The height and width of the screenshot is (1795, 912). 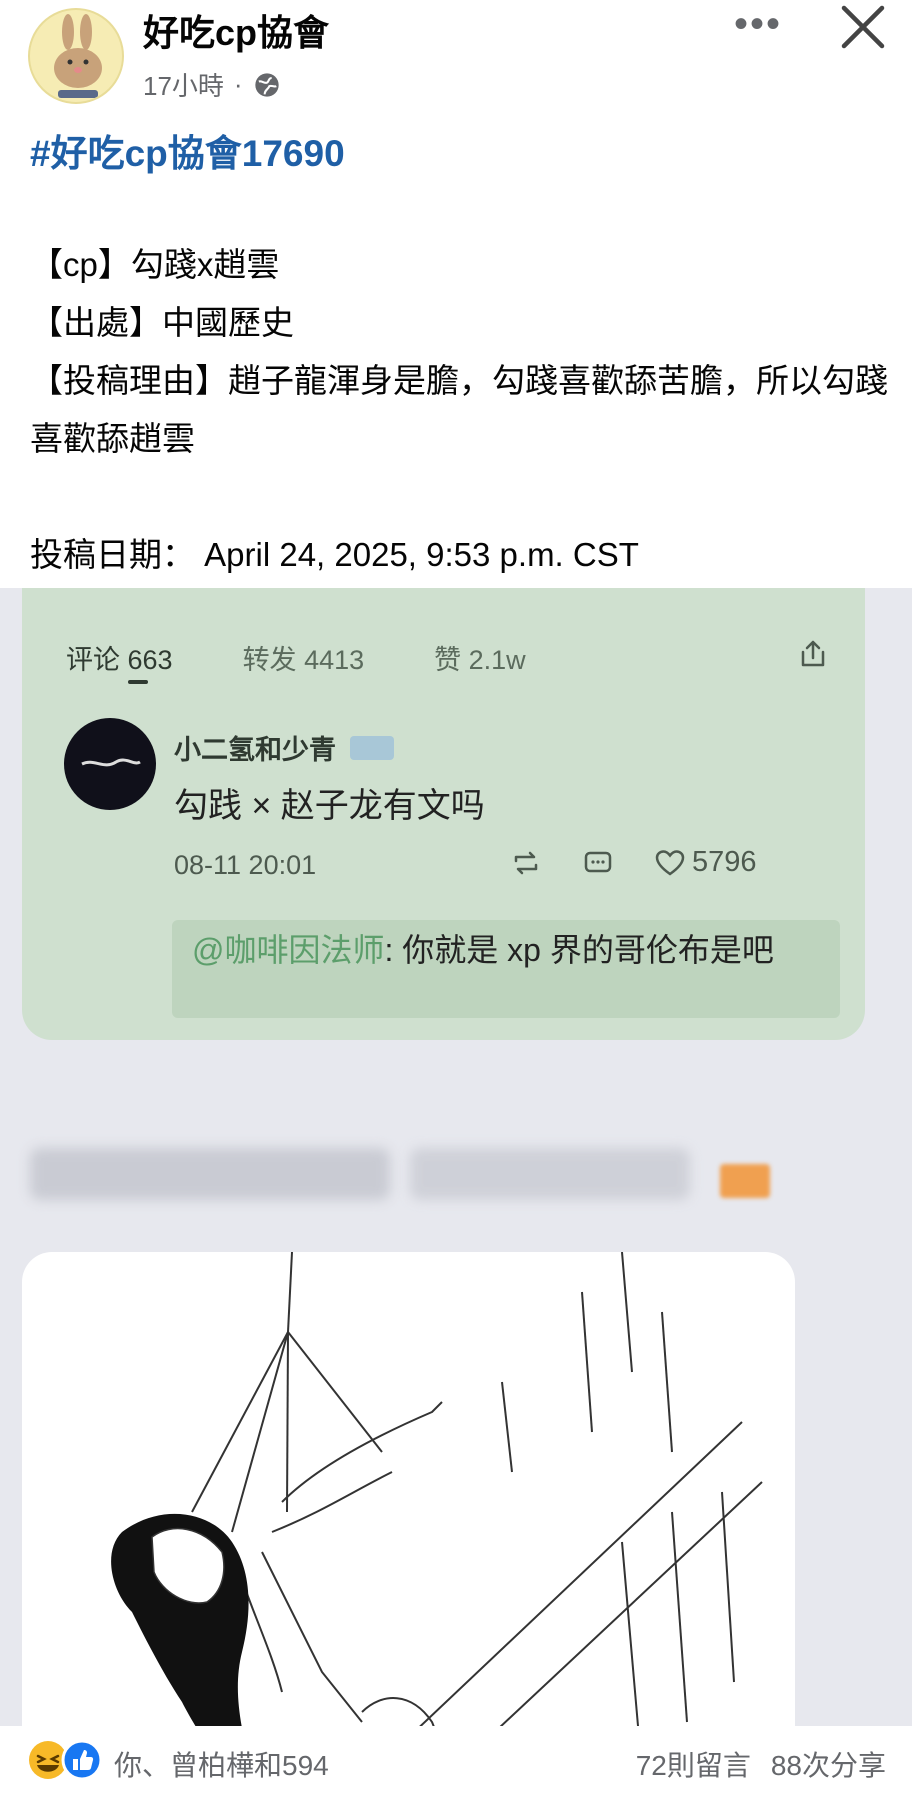 I want to click on comment-text: 勾践 × 赵子龙有文吗, so click(x=329, y=806).